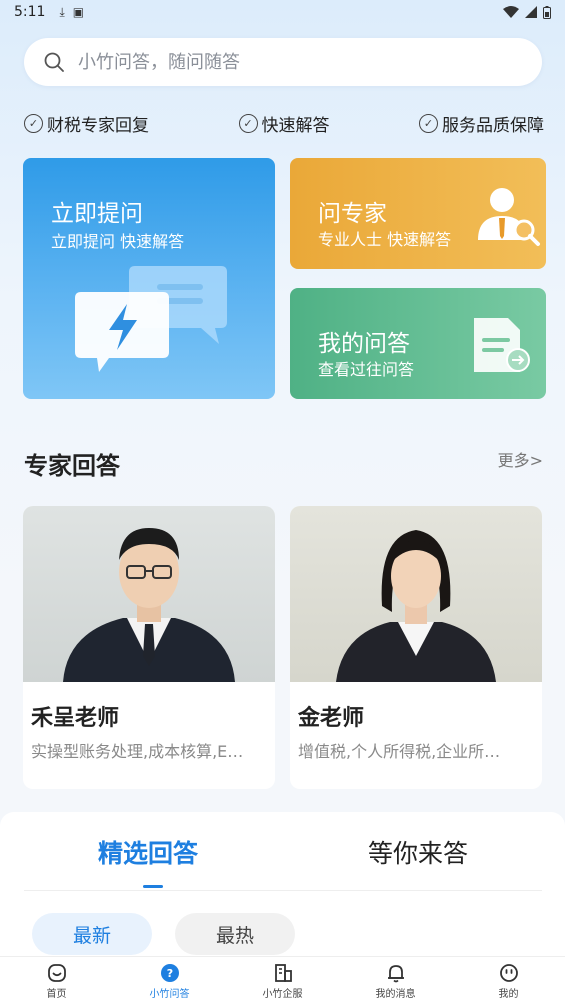  Describe the element at coordinates (366, 369) in the screenshot. I see `mine-card-subtitle: 查看过往问答` at that location.